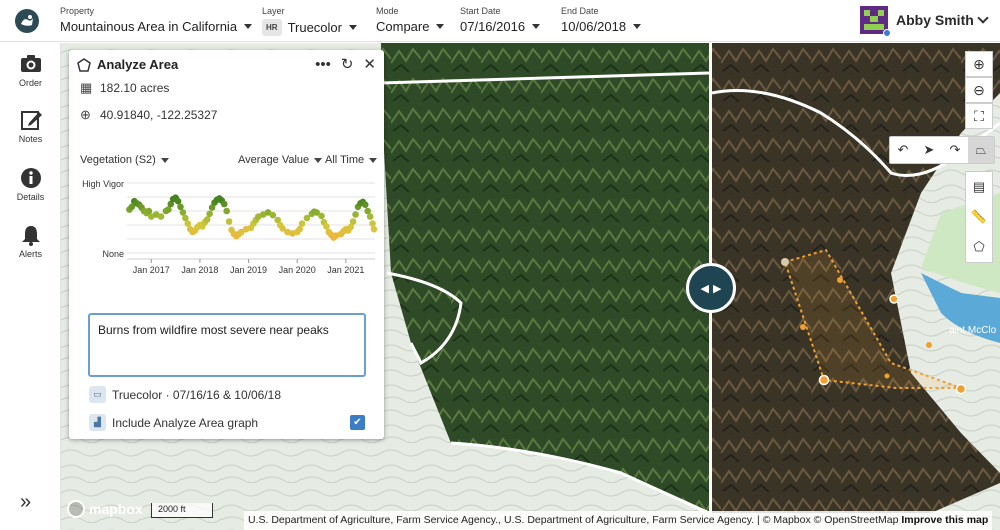  Describe the element at coordinates (30, 286) in the screenshot. I see `sidebar: Order Notes Details Alerts »` at that location.